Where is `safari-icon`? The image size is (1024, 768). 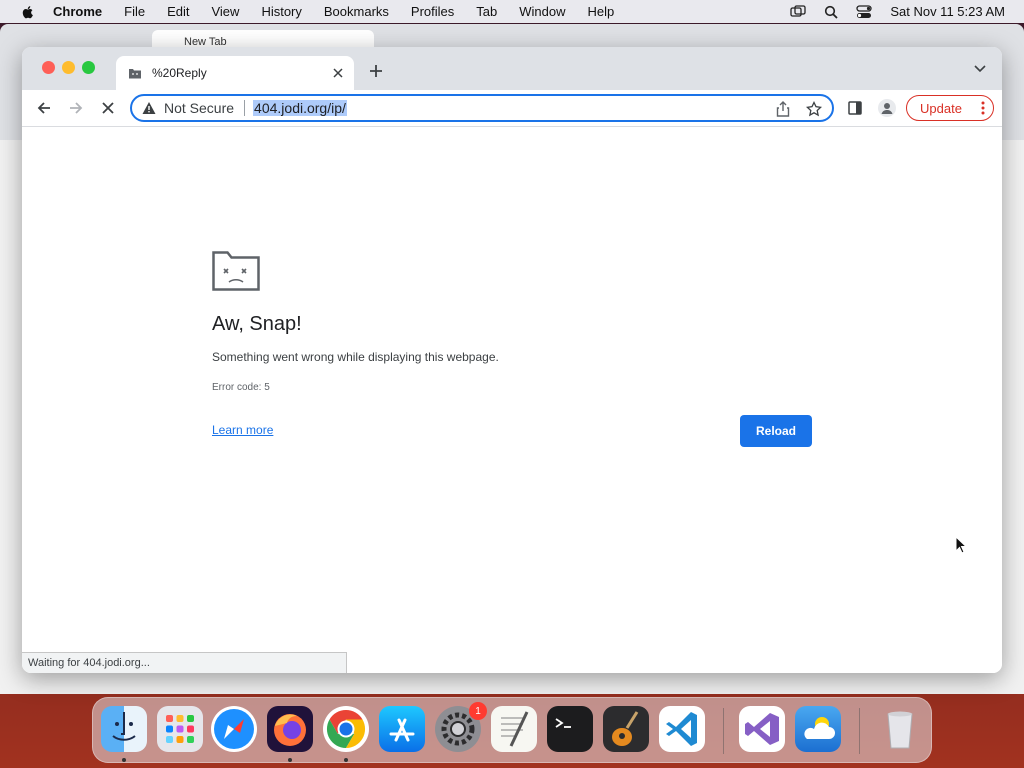
safari-icon is located at coordinates (234, 729).